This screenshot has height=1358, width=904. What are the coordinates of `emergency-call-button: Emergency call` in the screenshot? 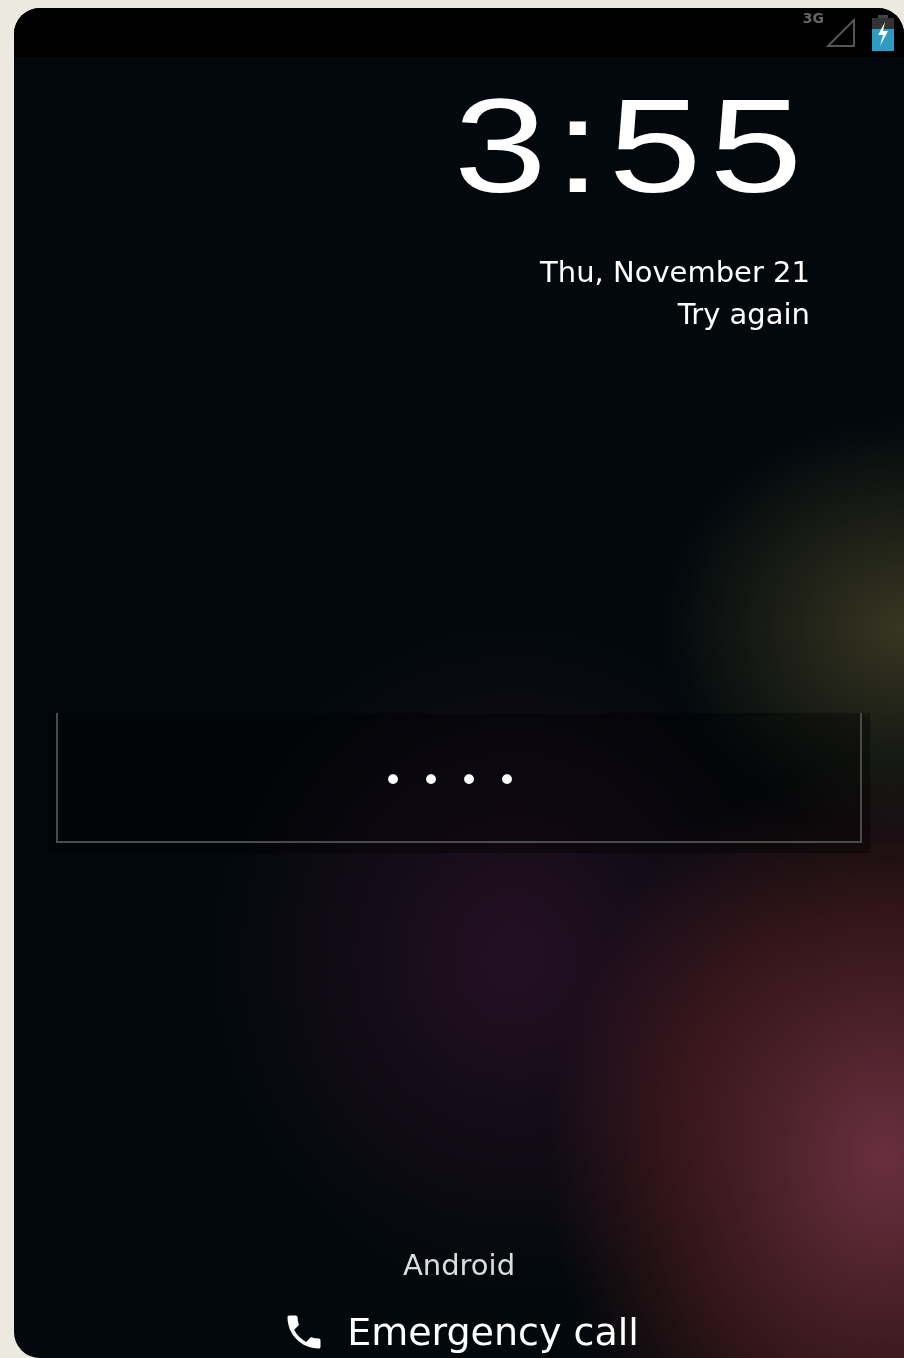 It's located at (459, 1332).